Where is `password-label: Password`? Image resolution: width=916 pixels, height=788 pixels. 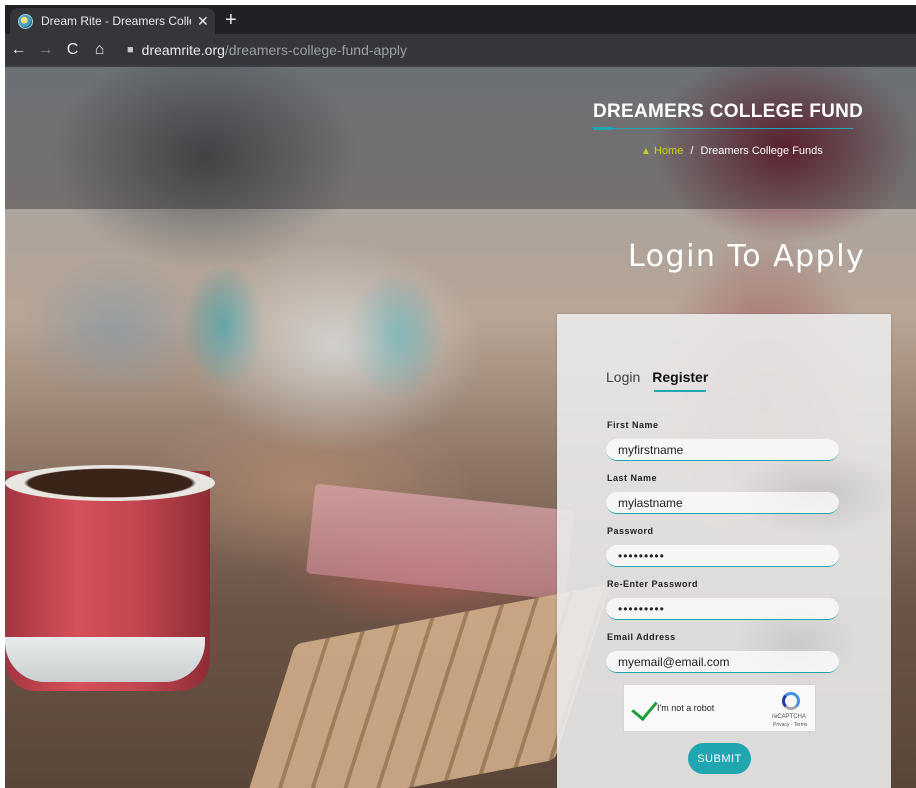
password-label: Password is located at coordinates (630, 531).